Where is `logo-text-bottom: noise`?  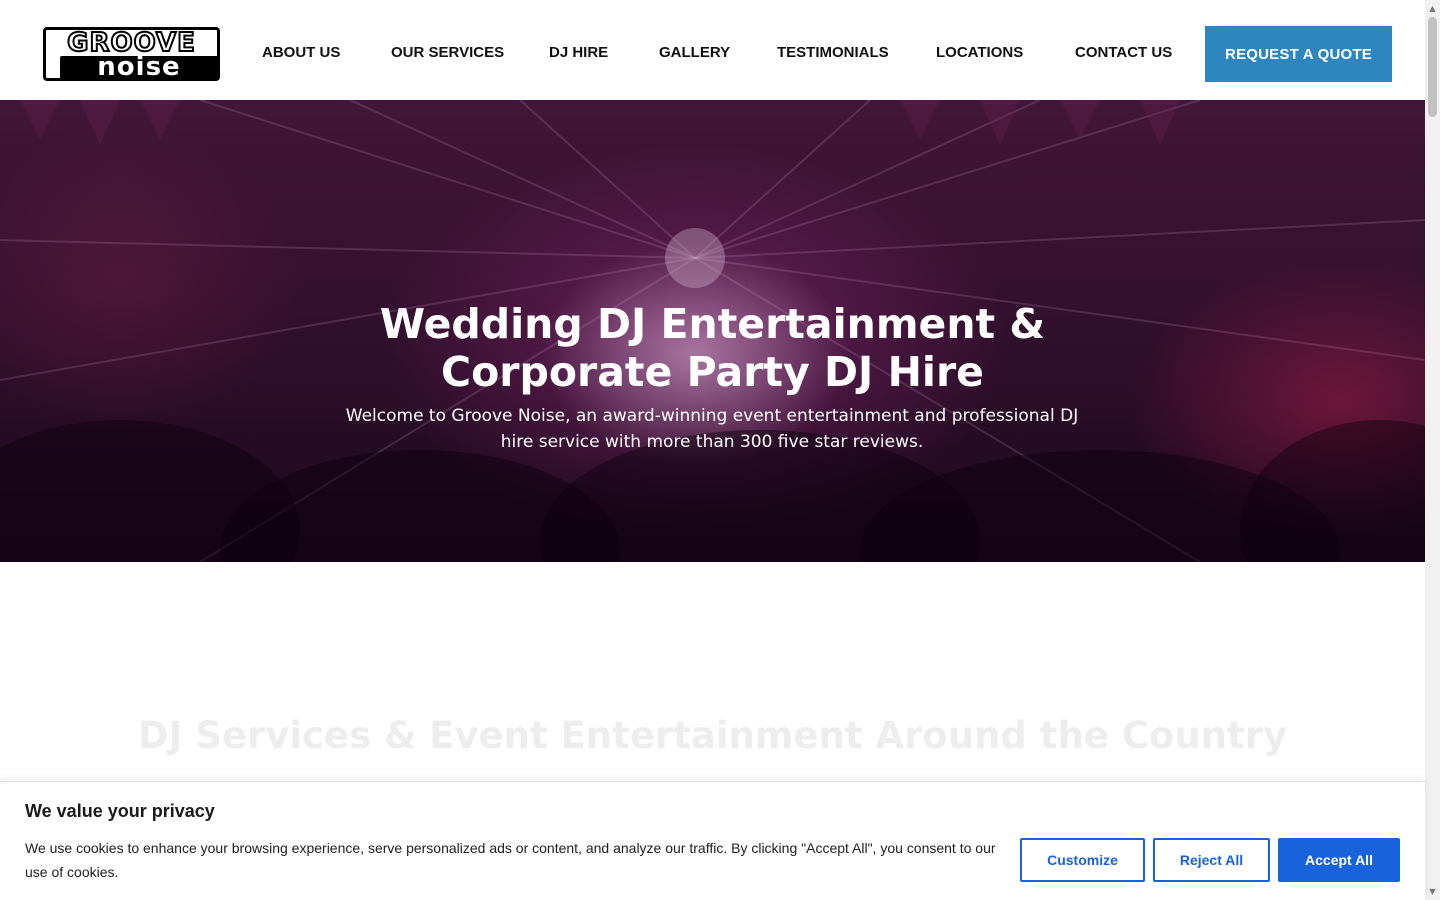 logo-text-bottom: noise is located at coordinates (138, 66).